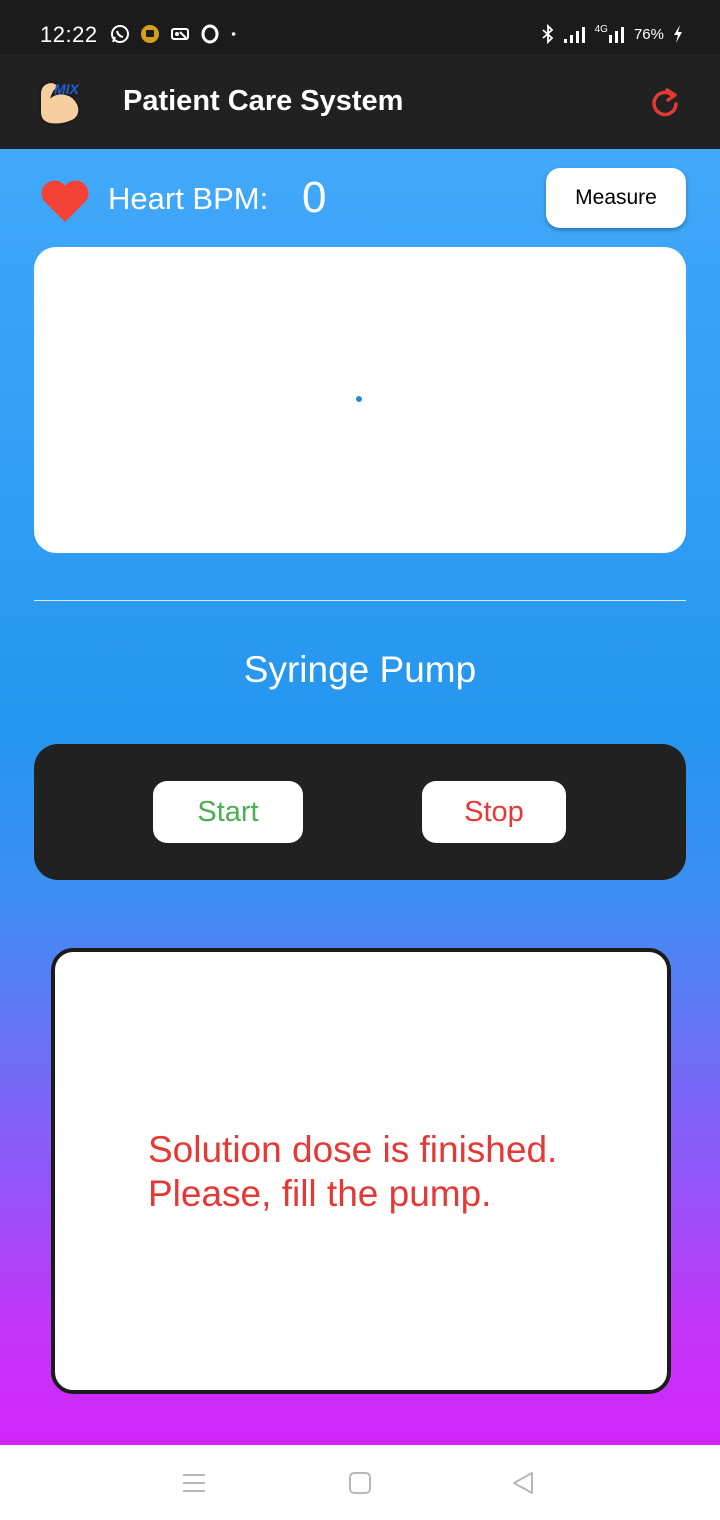 The height and width of the screenshot is (1520, 720). What do you see at coordinates (360, 27) in the screenshot?
I see `status-bar: 12:22 4G 76%` at bounding box center [360, 27].